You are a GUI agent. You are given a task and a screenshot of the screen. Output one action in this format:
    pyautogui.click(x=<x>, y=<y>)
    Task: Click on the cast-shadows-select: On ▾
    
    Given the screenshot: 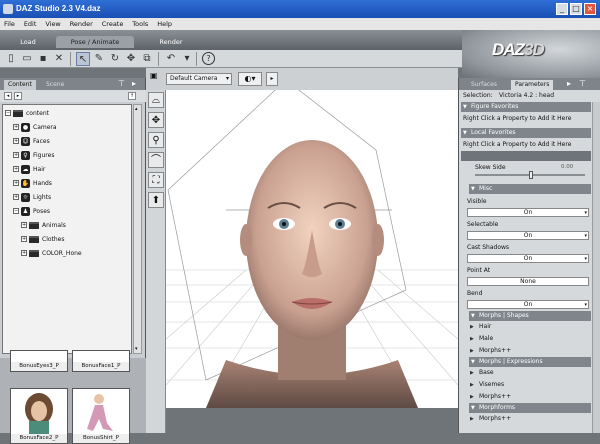 What is the action you would take?
    pyautogui.click(x=528, y=258)
    